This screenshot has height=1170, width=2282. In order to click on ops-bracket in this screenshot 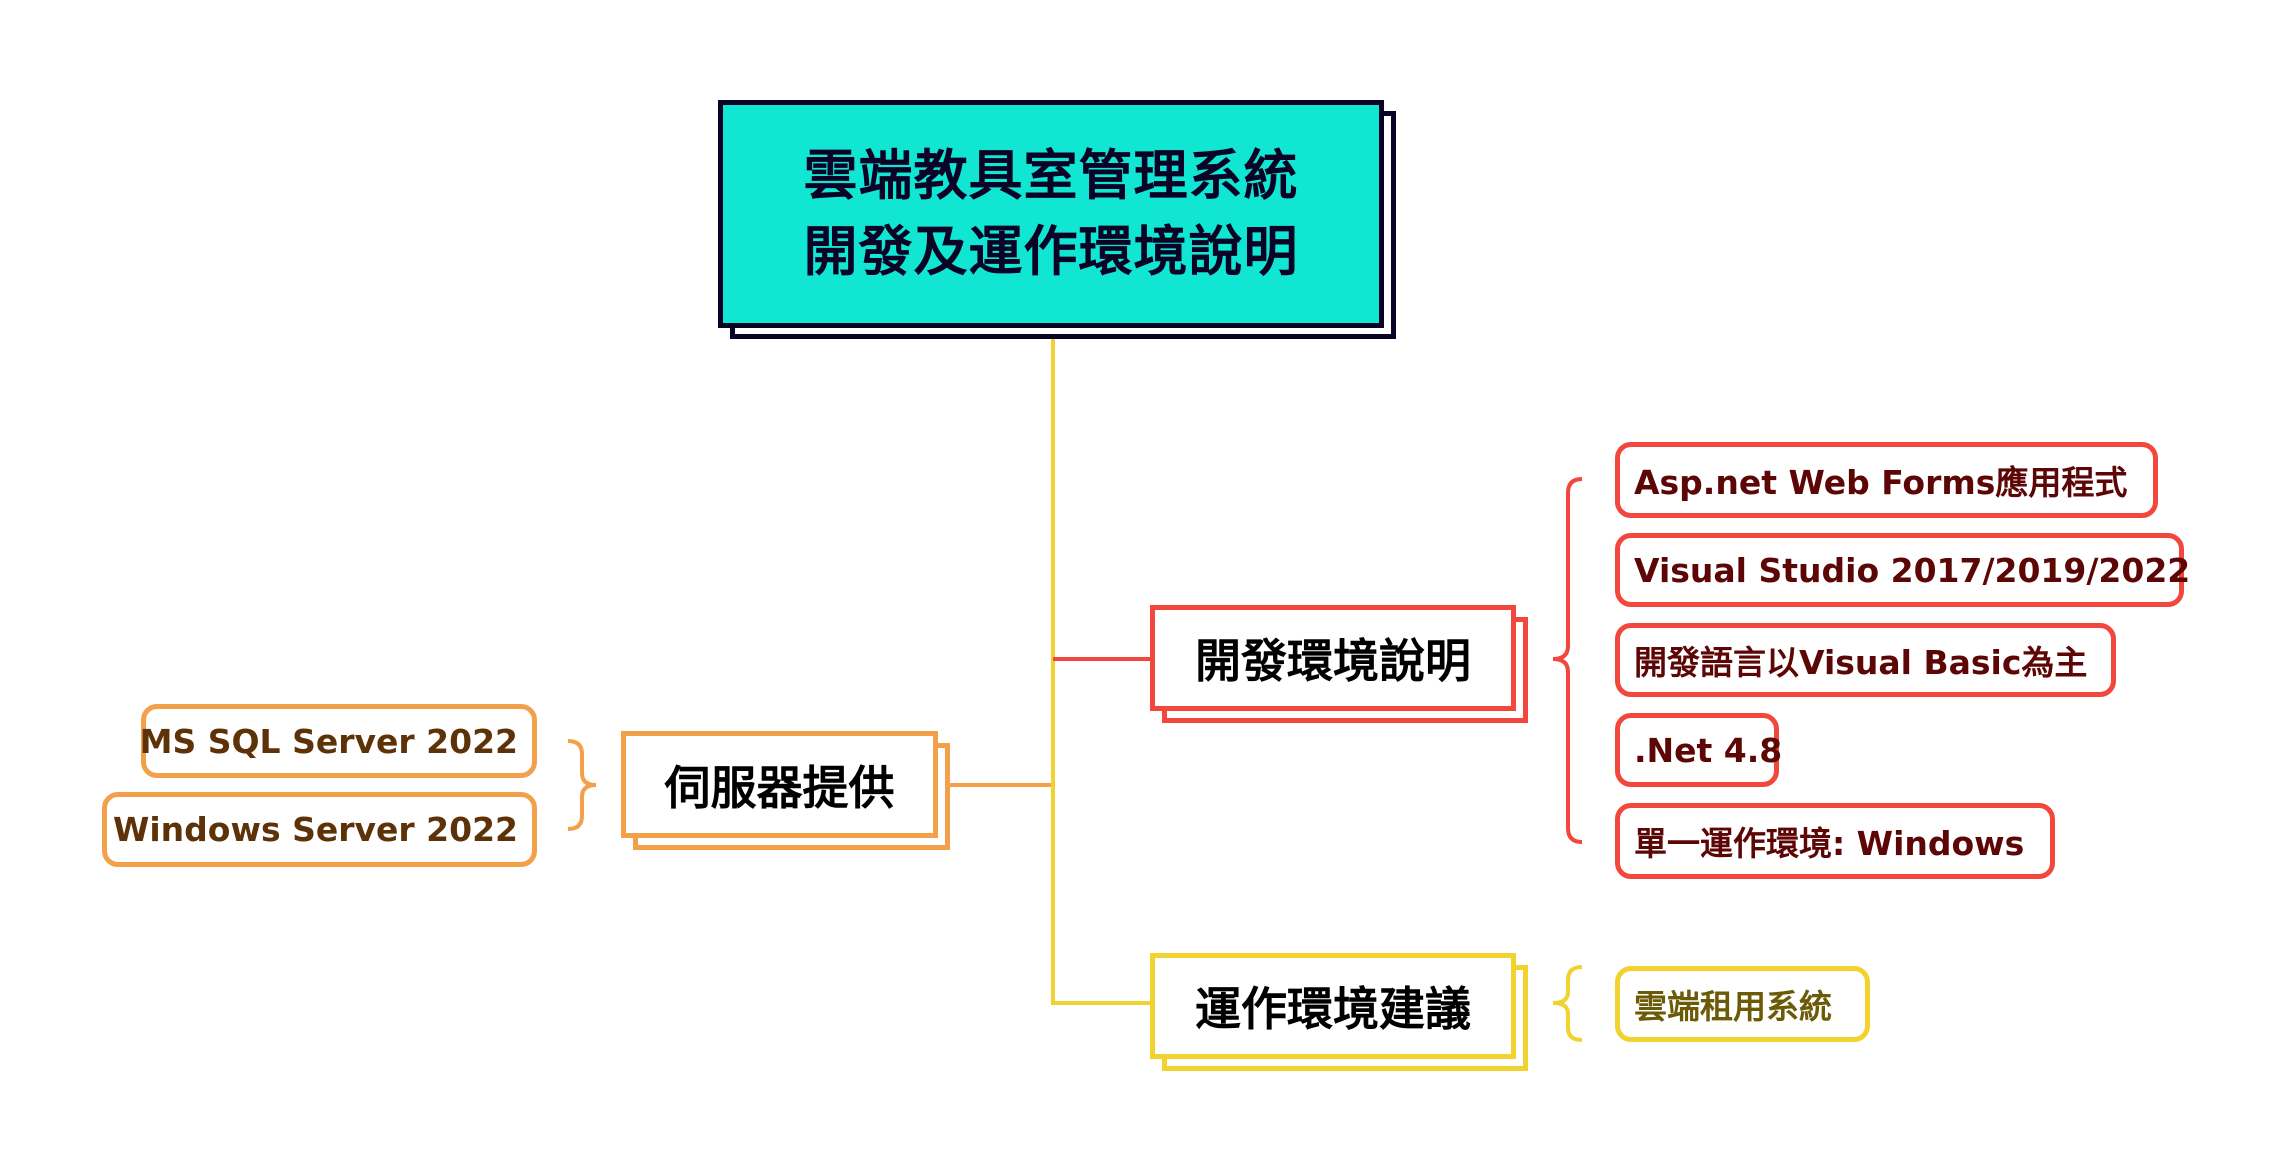, I will do `click(1567, 1003)`.